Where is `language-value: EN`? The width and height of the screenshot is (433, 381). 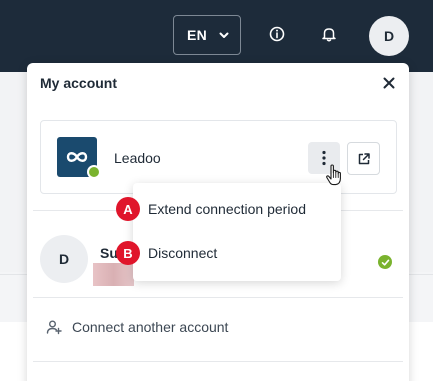
language-value: EN is located at coordinates (197, 35).